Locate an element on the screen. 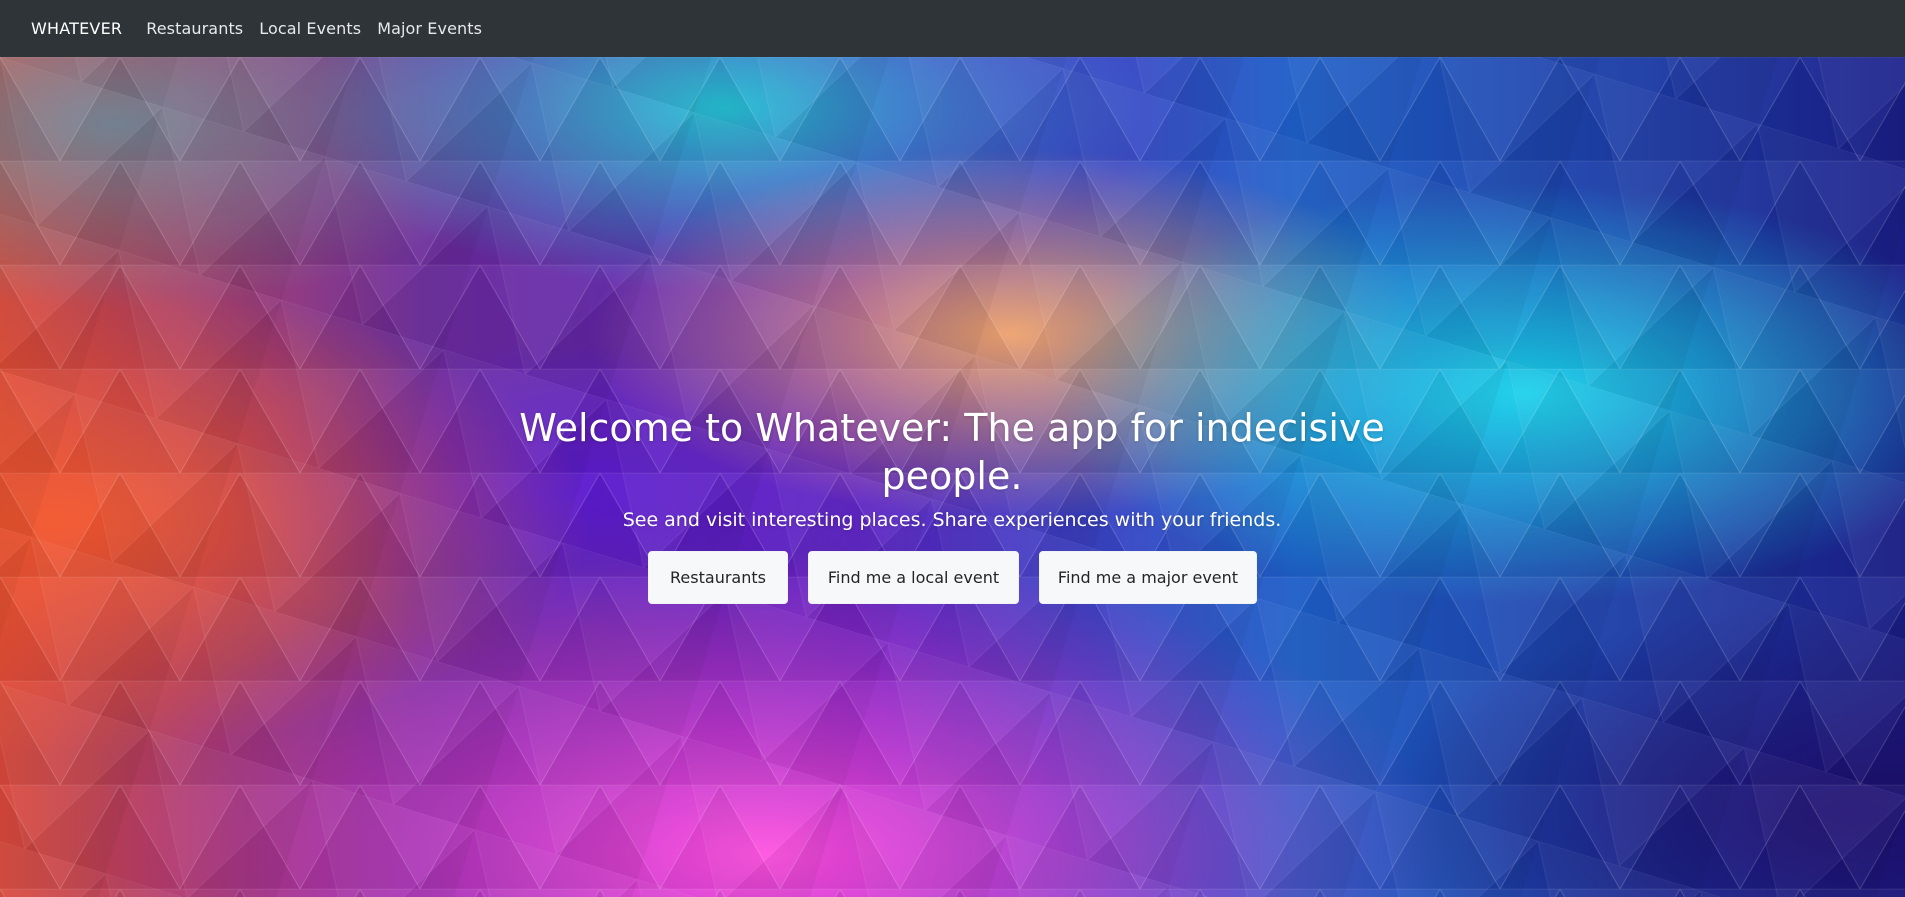 This screenshot has height=897, width=1905. brand-logo-link: WHATEVER is located at coordinates (76, 28).